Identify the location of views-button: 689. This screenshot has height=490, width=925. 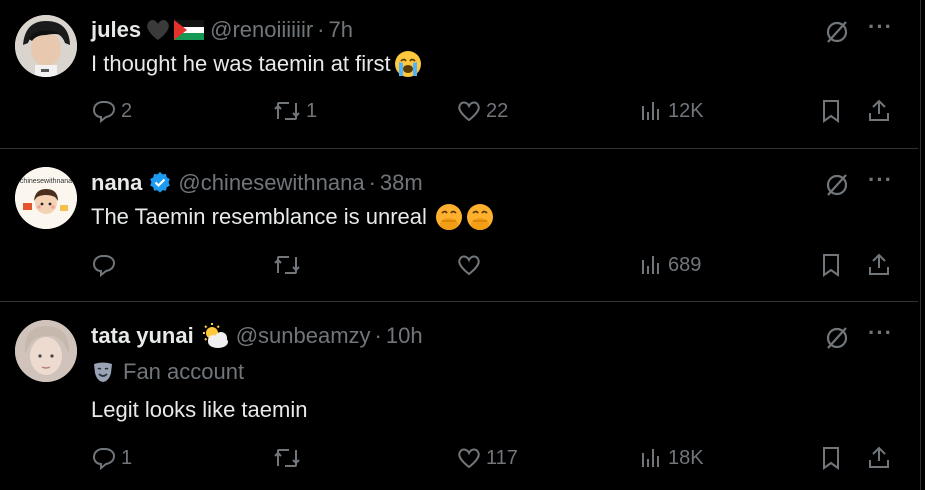
(669, 265).